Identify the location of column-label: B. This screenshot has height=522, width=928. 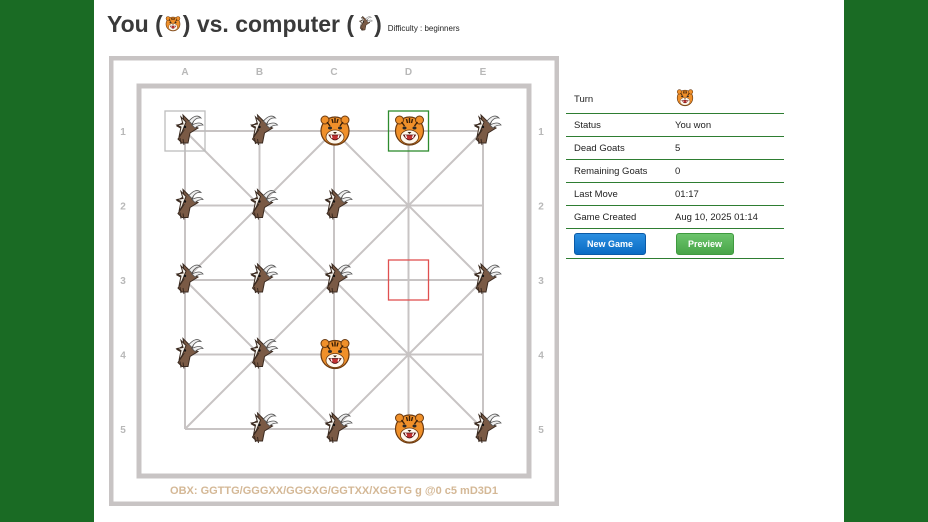
(259, 72).